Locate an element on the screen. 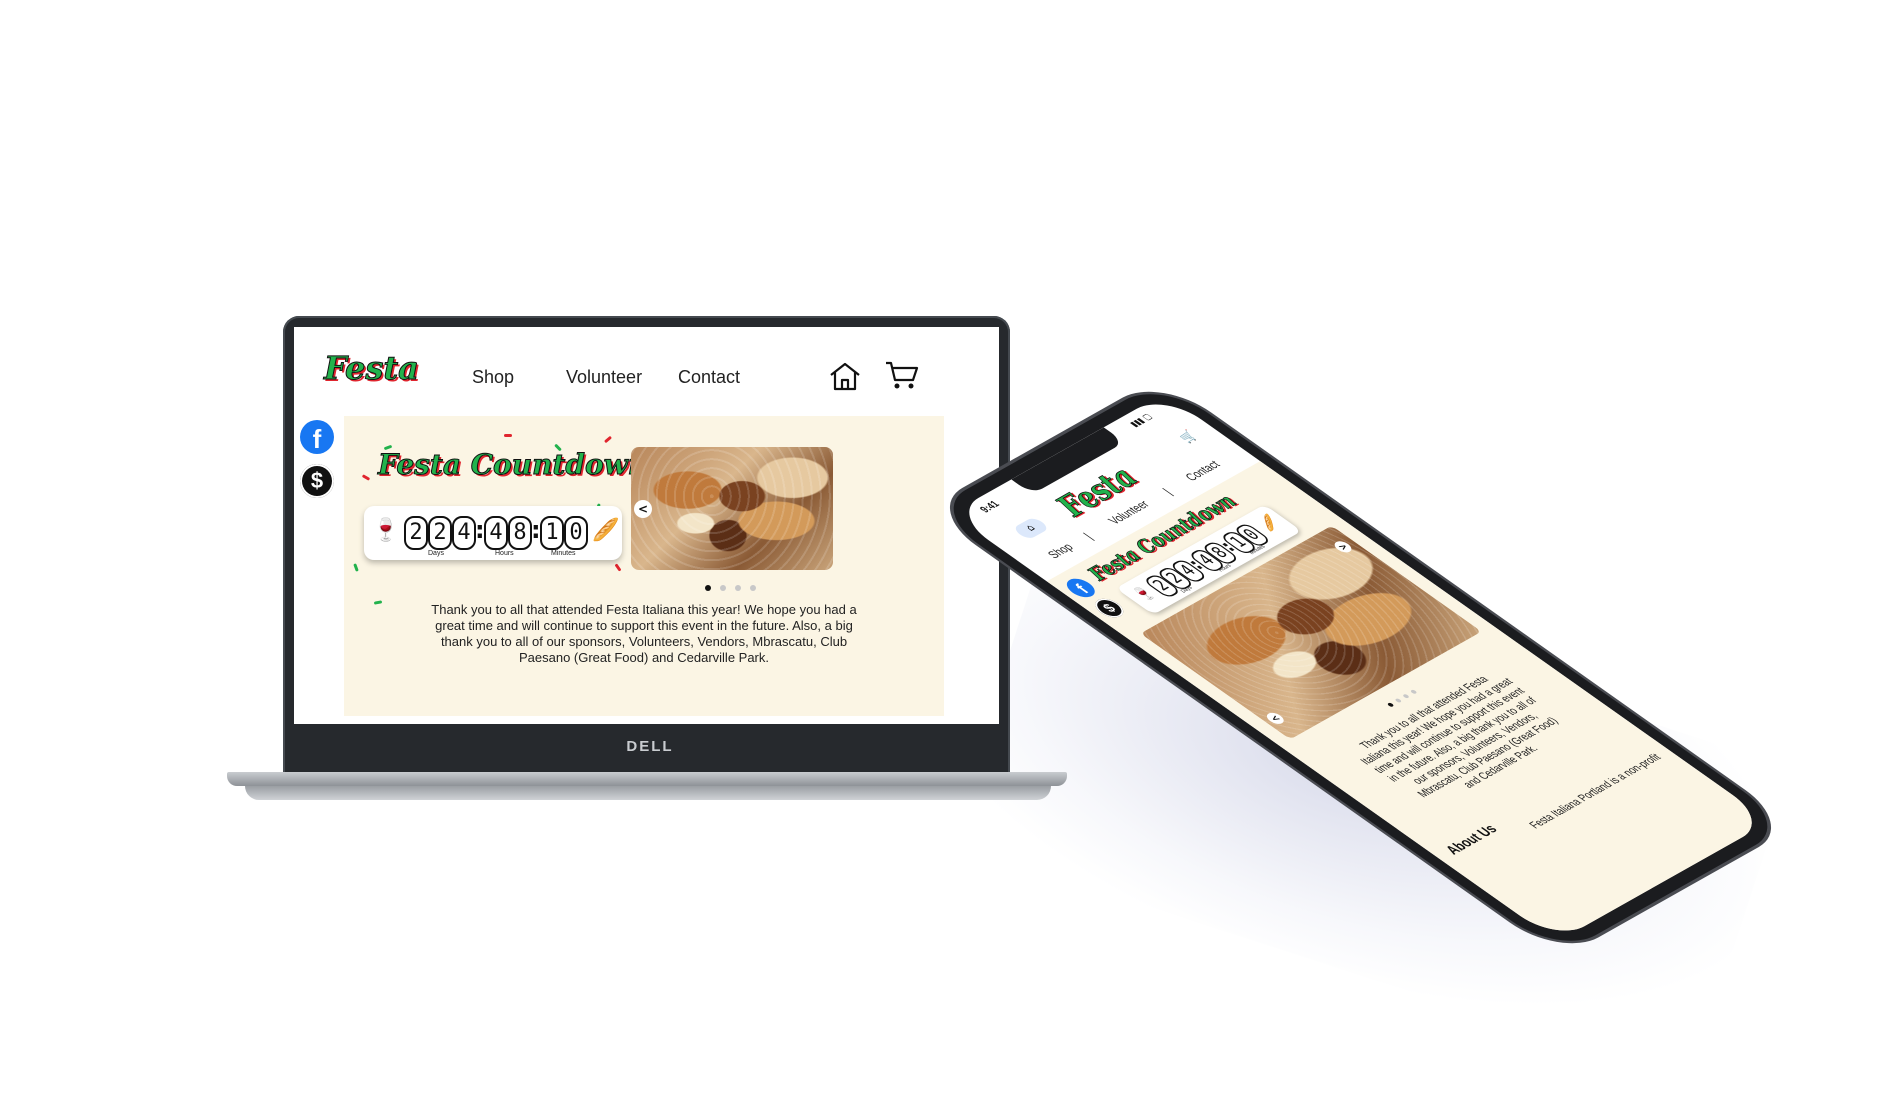  status-time: 9:41 is located at coordinates (989, 506).